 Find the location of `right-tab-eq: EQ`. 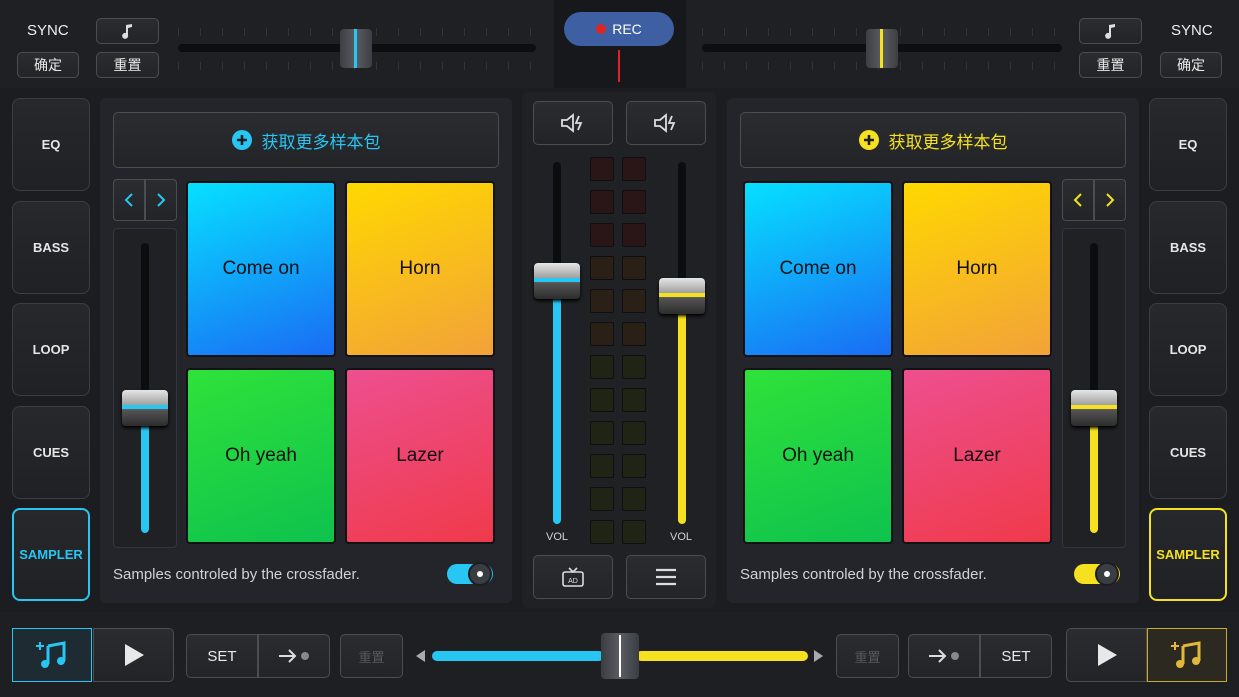

right-tab-eq: EQ is located at coordinates (1188, 144).